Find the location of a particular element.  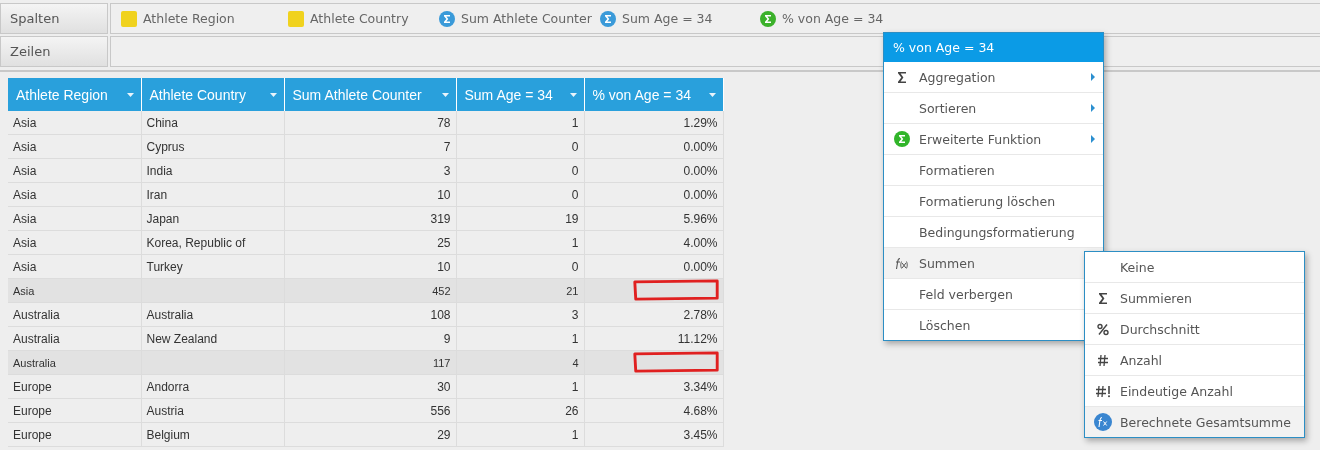

table-cell: 1.29% is located at coordinates (700, 122).